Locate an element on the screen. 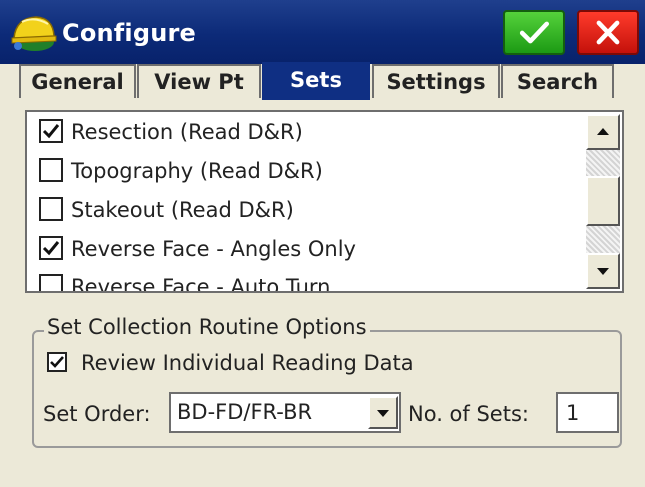 The height and width of the screenshot is (487, 645). check-icon is located at coordinates (534, 32).